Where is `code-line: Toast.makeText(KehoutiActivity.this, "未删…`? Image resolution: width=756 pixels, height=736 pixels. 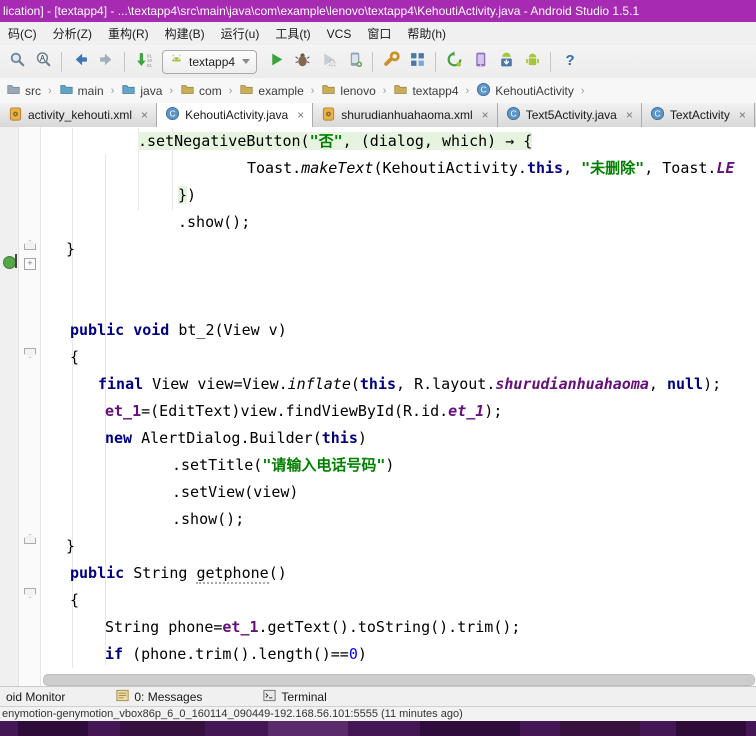 code-line: Toast.makeText(KehoutiActivity.this, "未删… is located at coordinates (491, 168).